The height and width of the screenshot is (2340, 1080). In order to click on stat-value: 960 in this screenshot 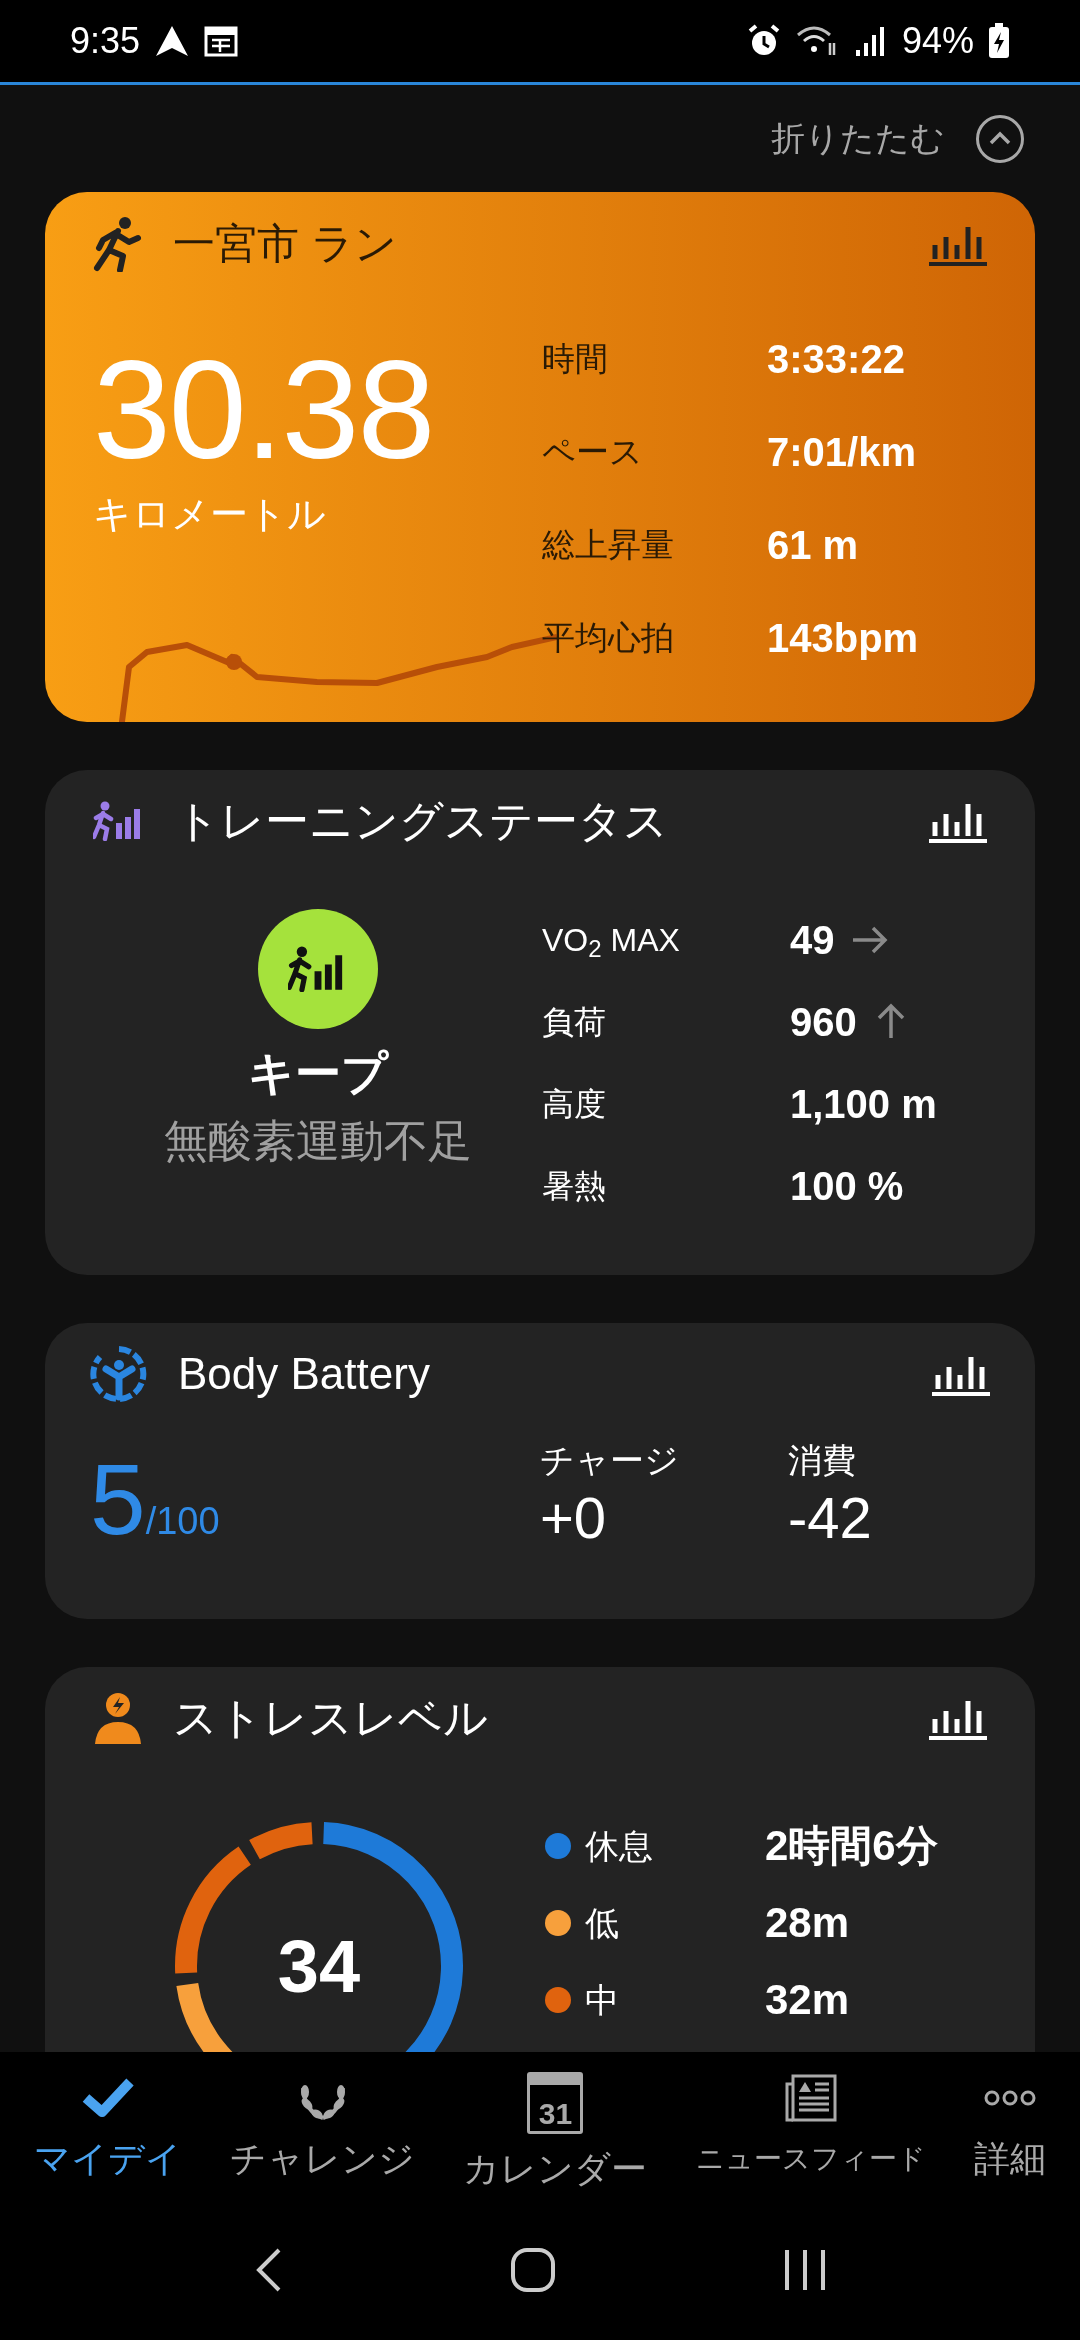, I will do `click(823, 1022)`.